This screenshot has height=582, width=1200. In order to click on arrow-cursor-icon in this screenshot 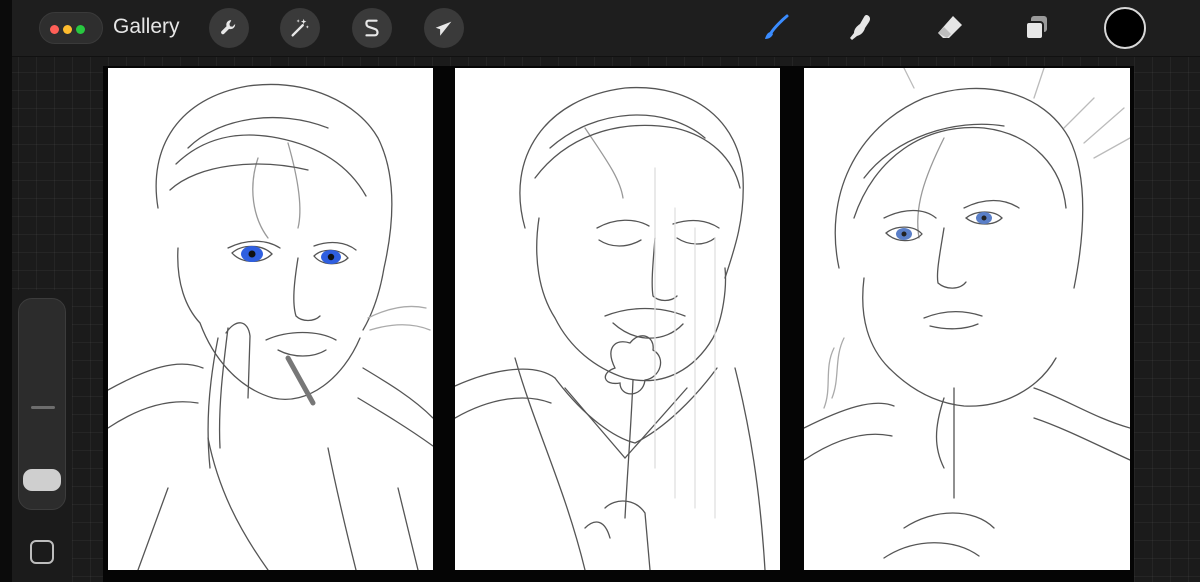, I will do `click(443, 28)`.